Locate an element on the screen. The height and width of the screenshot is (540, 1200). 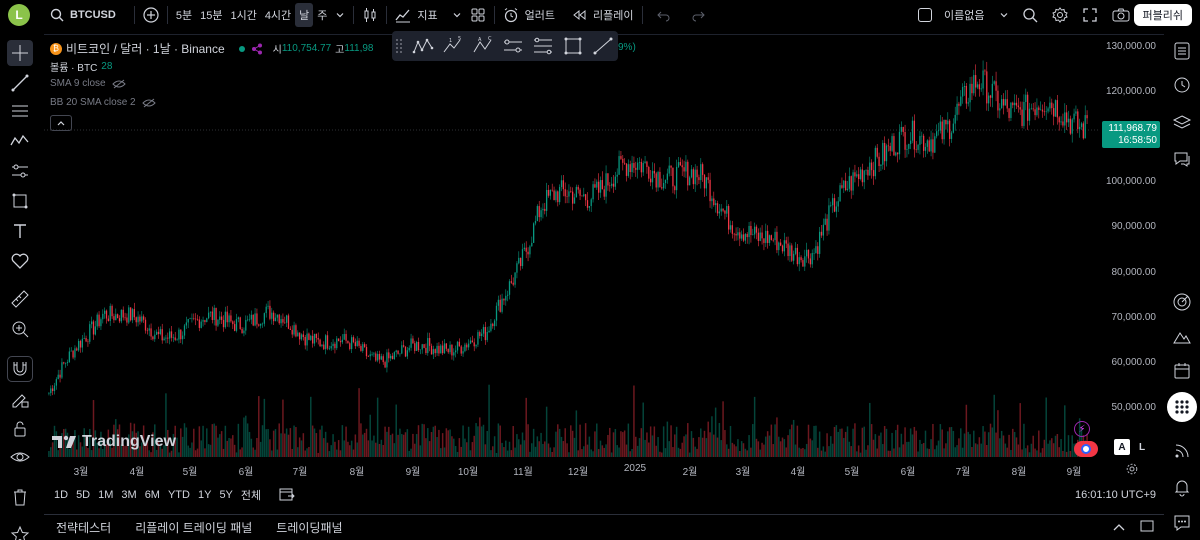
sma-legend: SMA 9 close is located at coordinates (88, 83).